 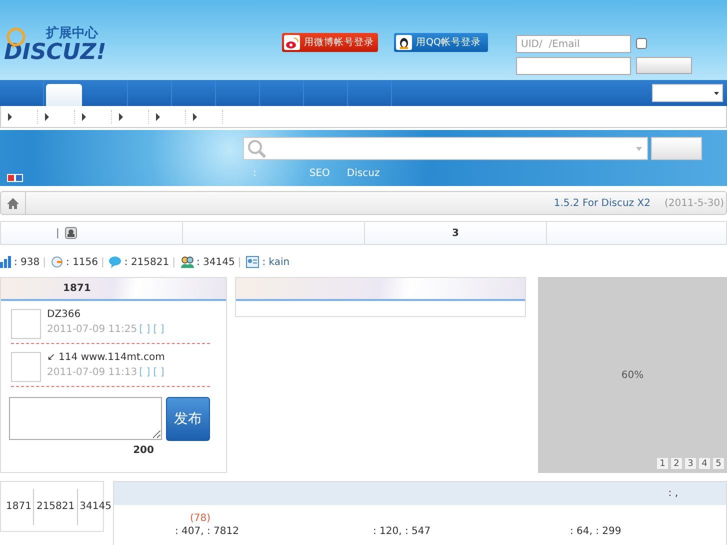 I want to click on post-time: 2011-07-09 11:13, so click(x=92, y=372).